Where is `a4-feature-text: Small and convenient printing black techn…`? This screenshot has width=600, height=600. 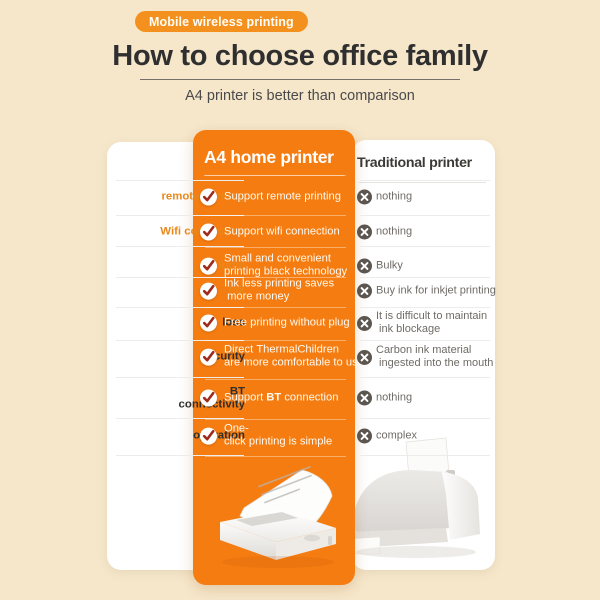
a4-feature-text: Small and convenient printing black techn… is located at coordinates (286, 265).